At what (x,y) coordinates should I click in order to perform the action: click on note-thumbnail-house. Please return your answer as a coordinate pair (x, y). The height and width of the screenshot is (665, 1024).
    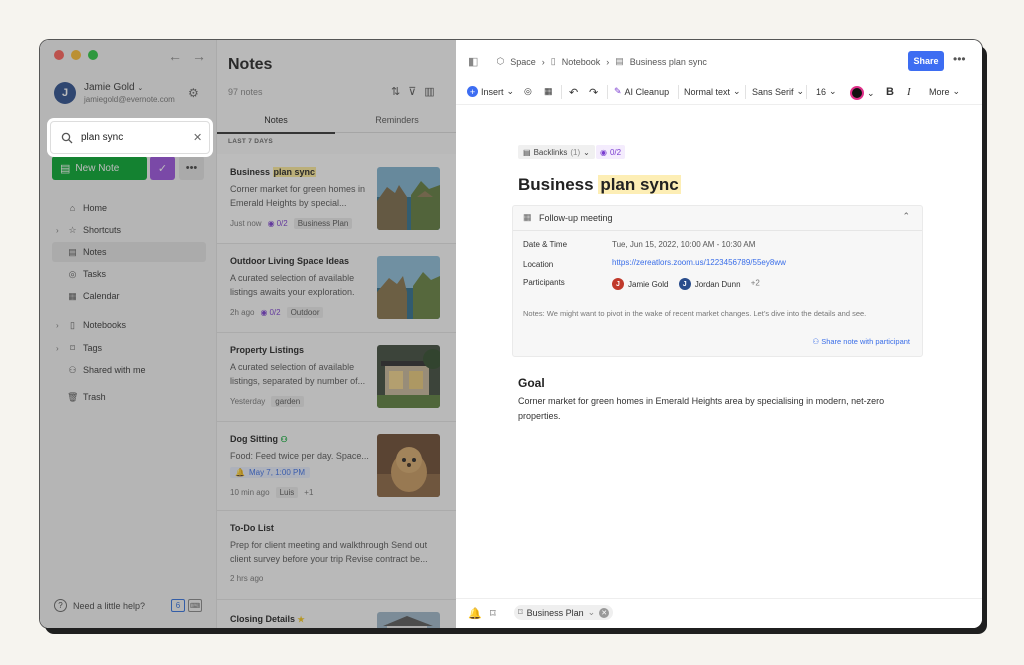
    Looking at the image, I should click on (408, 376).